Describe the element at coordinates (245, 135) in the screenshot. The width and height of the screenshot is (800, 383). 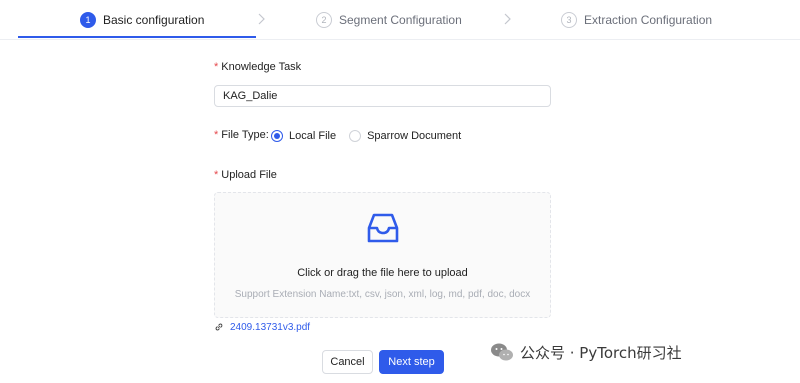
I see `file-type-label-text: File Type:` at that location.